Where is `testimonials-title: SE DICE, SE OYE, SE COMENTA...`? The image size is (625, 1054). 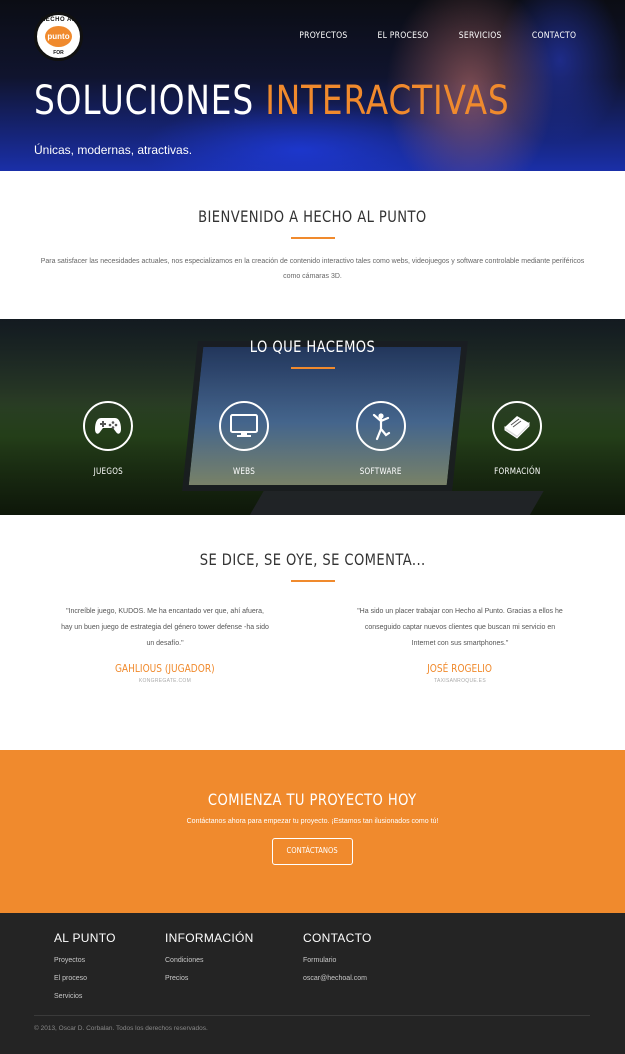
testimonials-title: SE DICE, SE OYE, SE COMENTA... is located at coordinates (312, 559).